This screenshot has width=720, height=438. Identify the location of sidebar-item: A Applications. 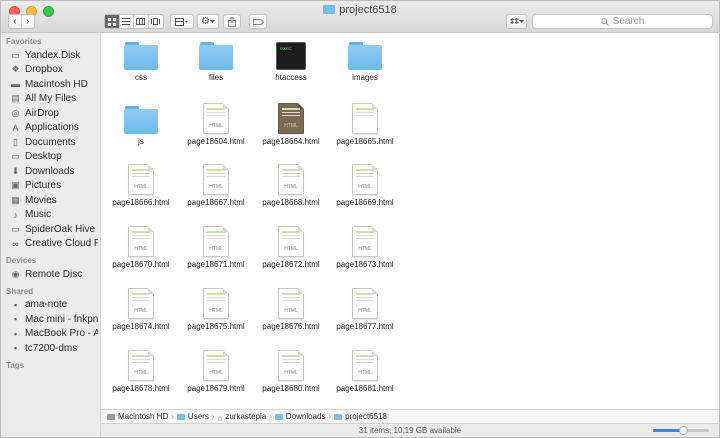
(54, 128).